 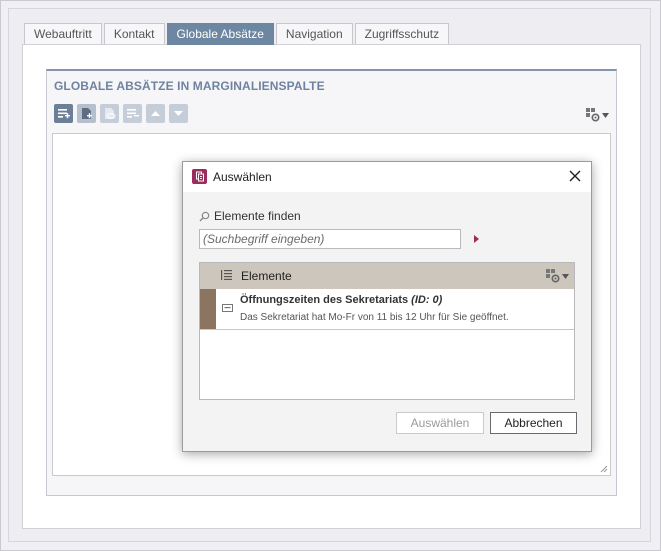 I want to click on tab-zugriffsschutz: Zugriffsschutz, so click(x=402, y=33).